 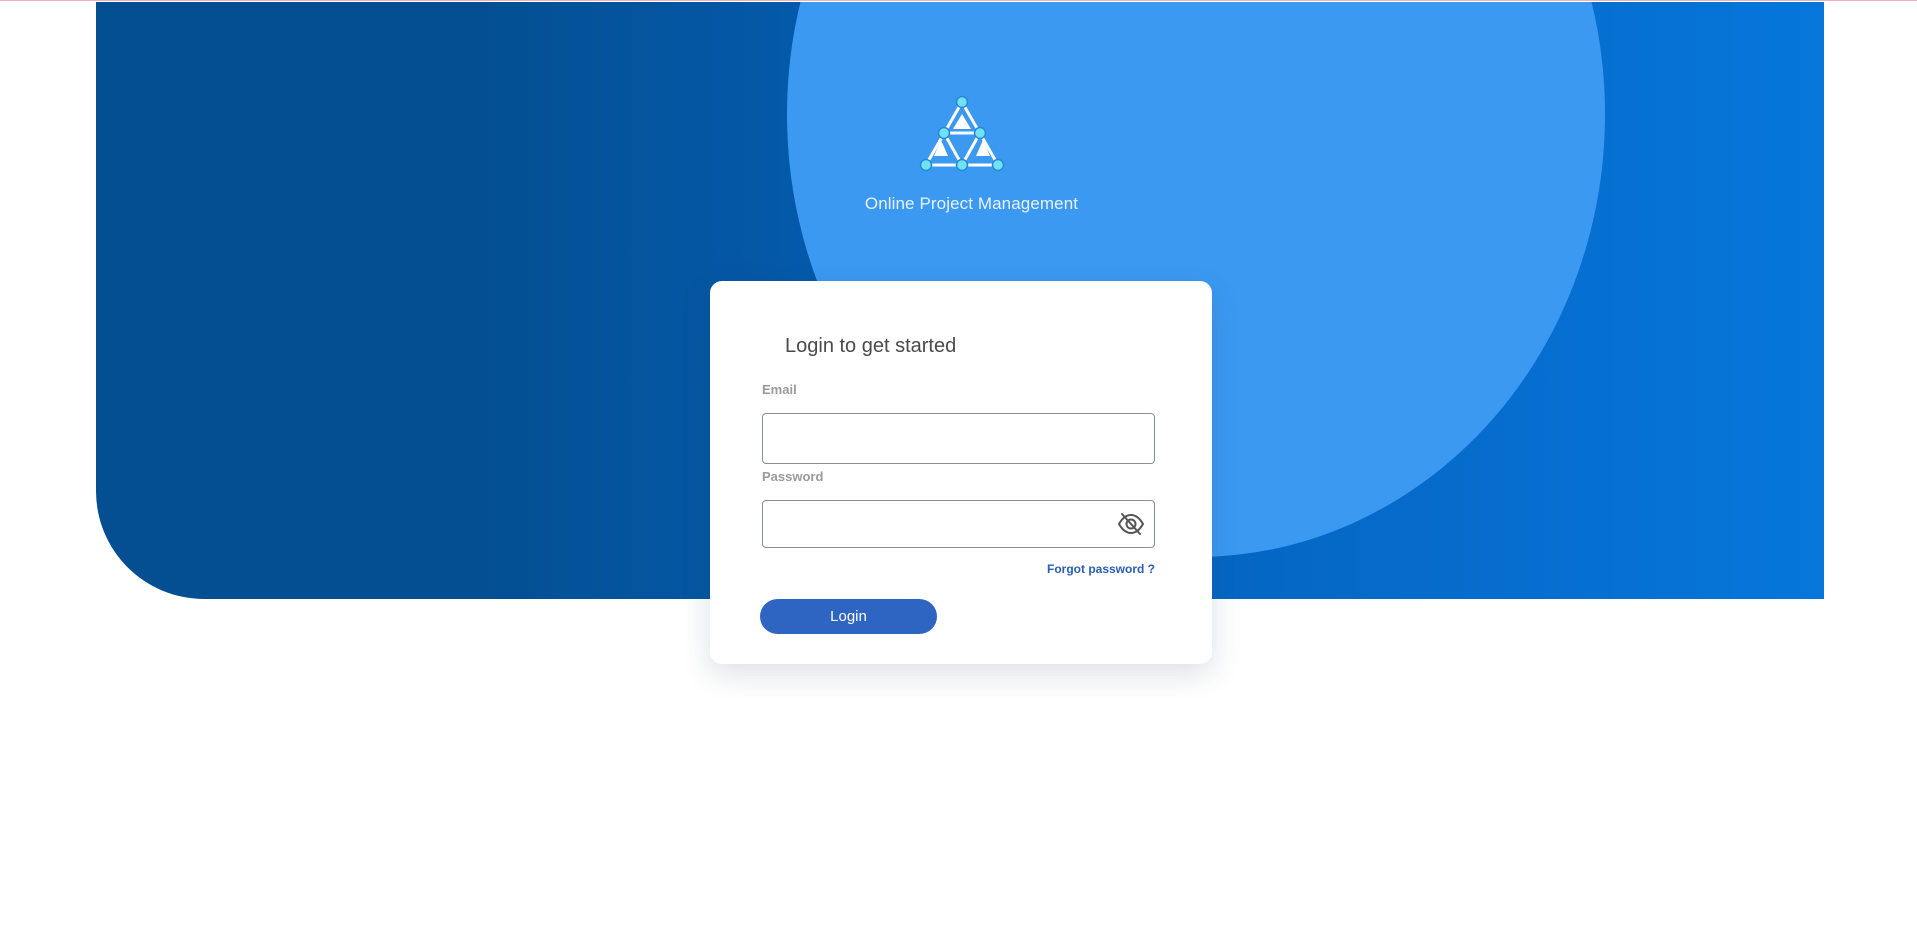 I want to click on password-field, so click(x=958, y=524).